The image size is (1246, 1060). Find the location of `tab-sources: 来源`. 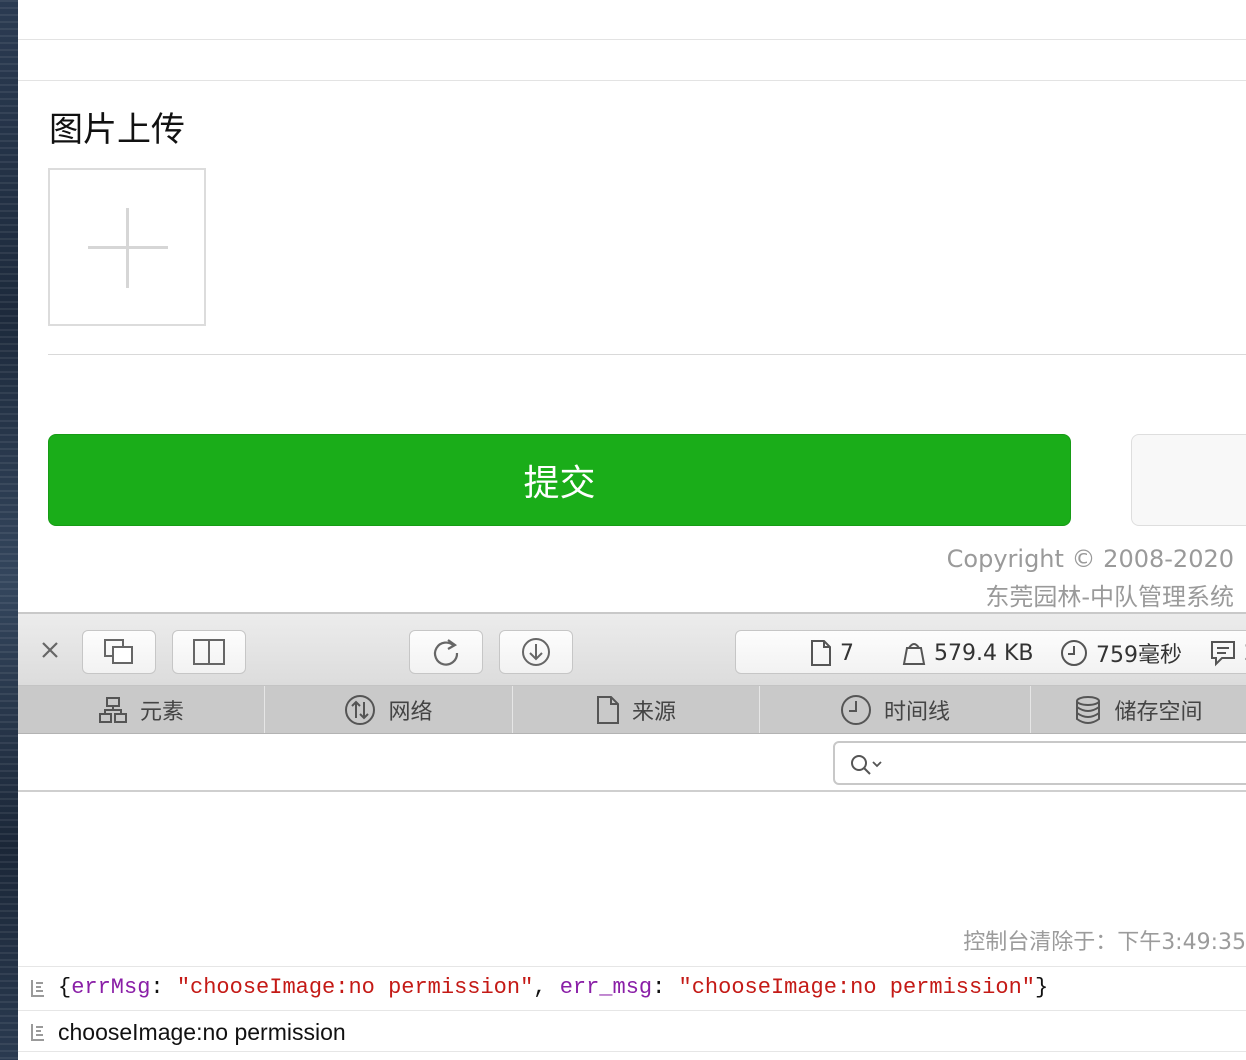

tab-sources: 来源 is located at coordinates (636, 709).